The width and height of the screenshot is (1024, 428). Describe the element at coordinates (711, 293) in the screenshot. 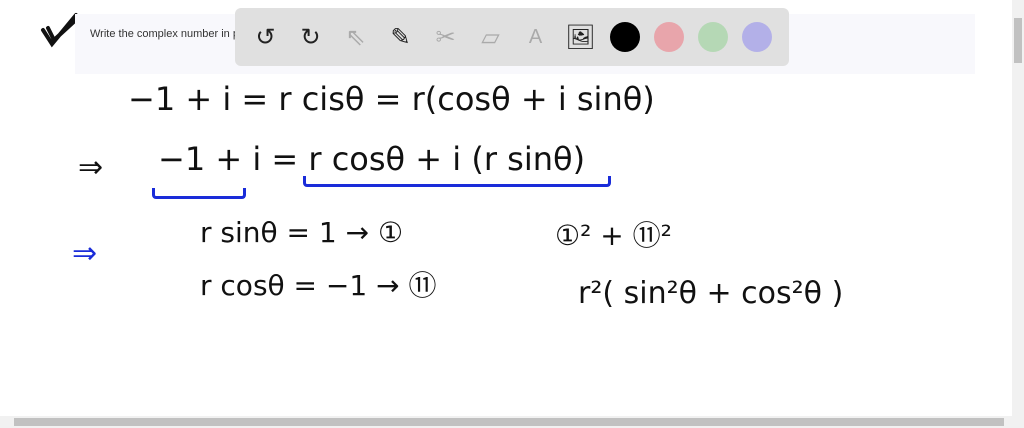

I see `result-expression: r²( sin²θ + cos²θ )` at that location.